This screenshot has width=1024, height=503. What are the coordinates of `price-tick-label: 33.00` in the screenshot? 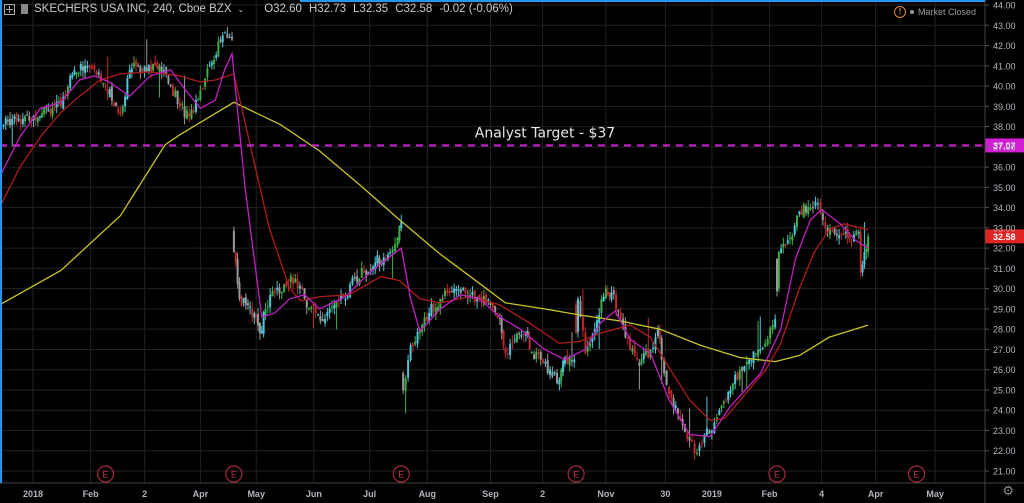 It's located at (1004, 228).